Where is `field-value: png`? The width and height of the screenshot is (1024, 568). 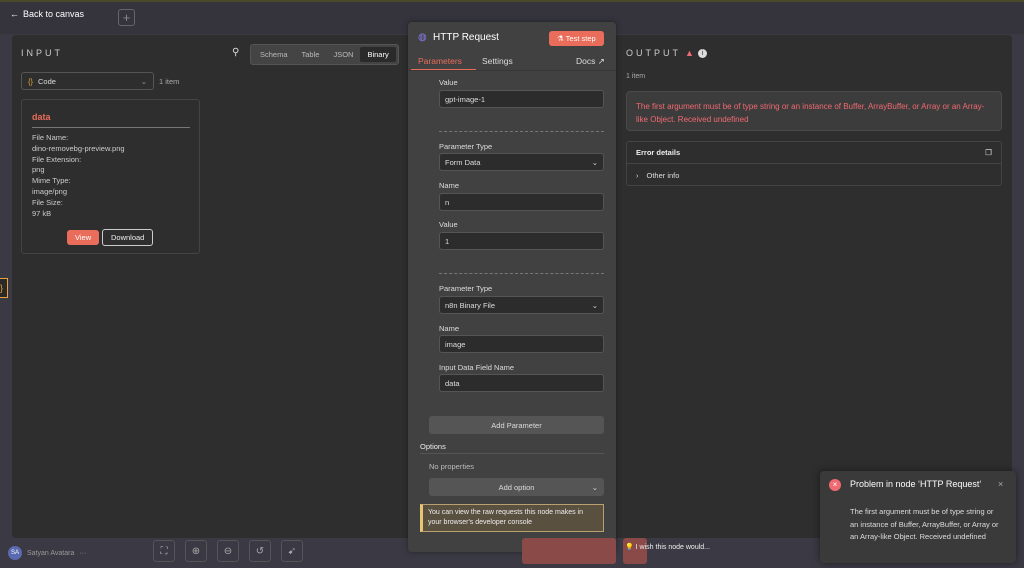 field-value: png is located at coordinates (38, 170).